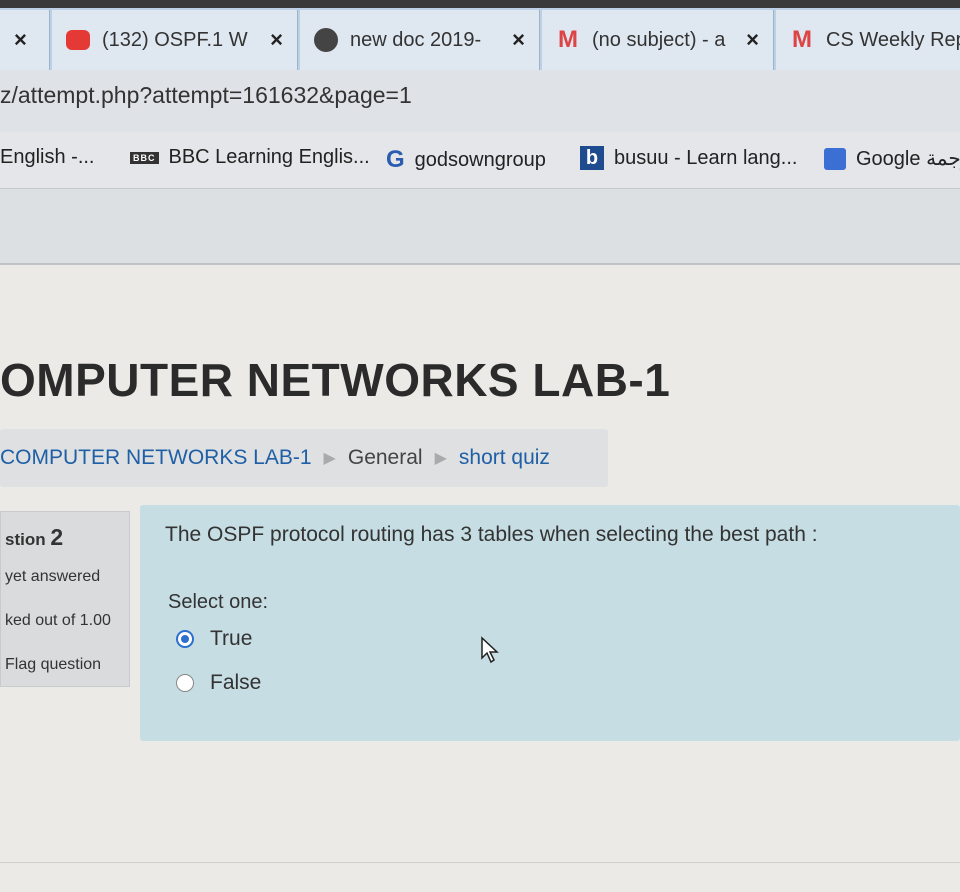  I want to click on tab-title: new doc 2019-, so click(416, 39).